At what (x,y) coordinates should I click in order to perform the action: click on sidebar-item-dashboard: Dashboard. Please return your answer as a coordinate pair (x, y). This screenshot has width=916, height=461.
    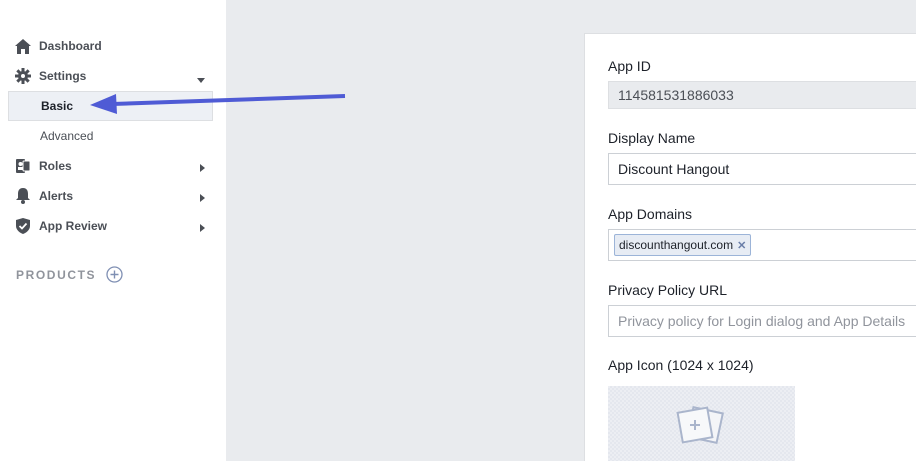
    Looking at the image, I should click on (110, 46).